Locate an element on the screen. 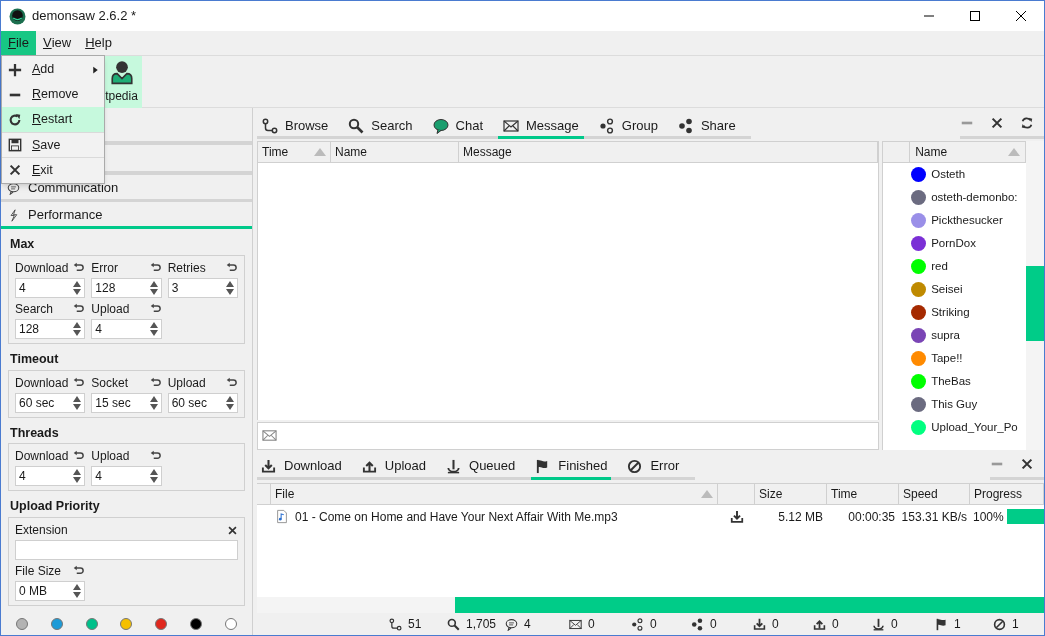 Image resolution: width=1045 pixels, height=636 pixels. tab: Chat is located at coordinates (458, 127).